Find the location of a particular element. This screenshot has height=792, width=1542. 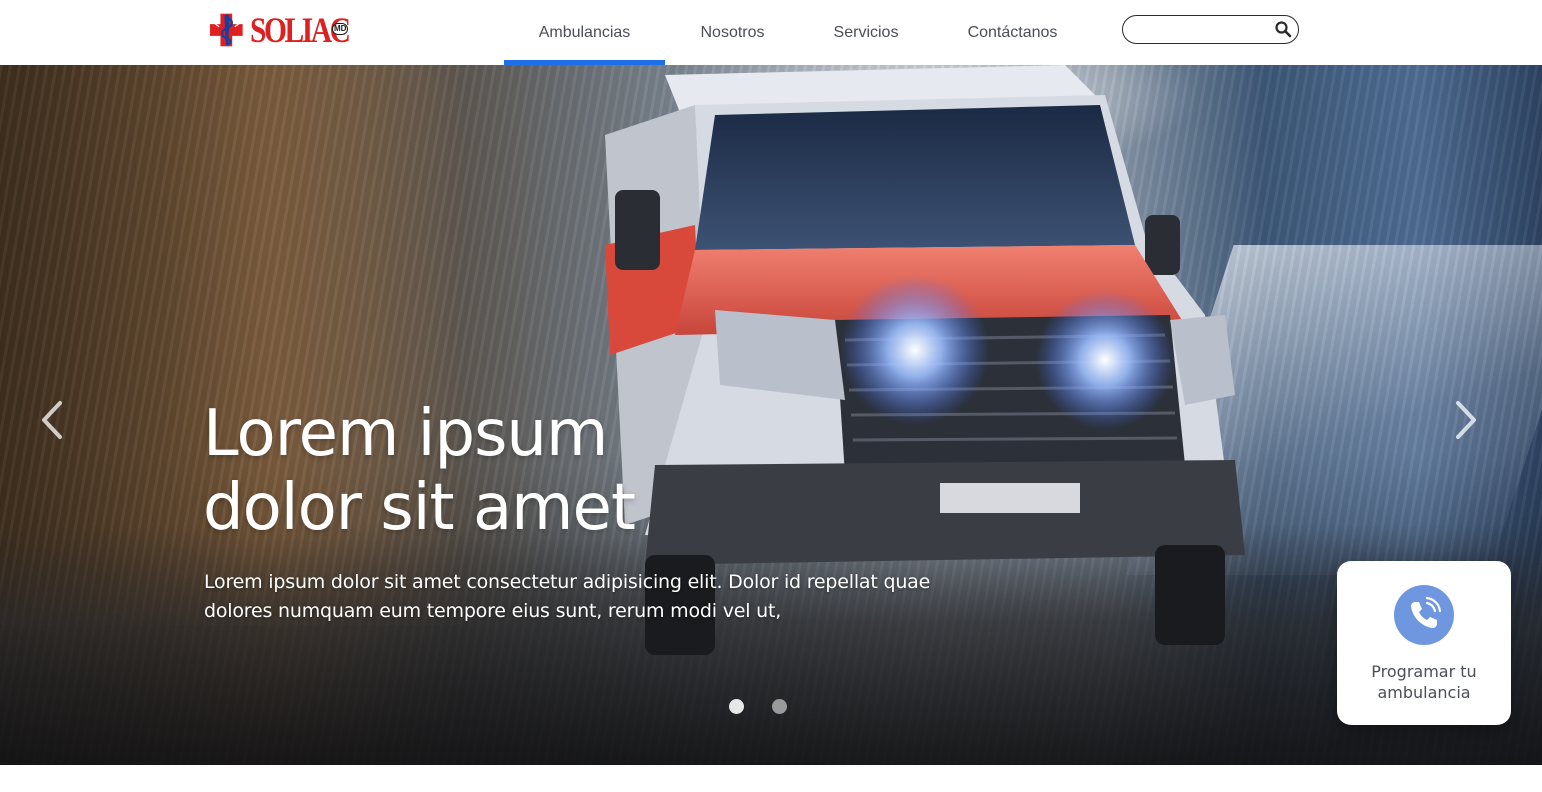

search-icon is located at coordinates (1283, 29).